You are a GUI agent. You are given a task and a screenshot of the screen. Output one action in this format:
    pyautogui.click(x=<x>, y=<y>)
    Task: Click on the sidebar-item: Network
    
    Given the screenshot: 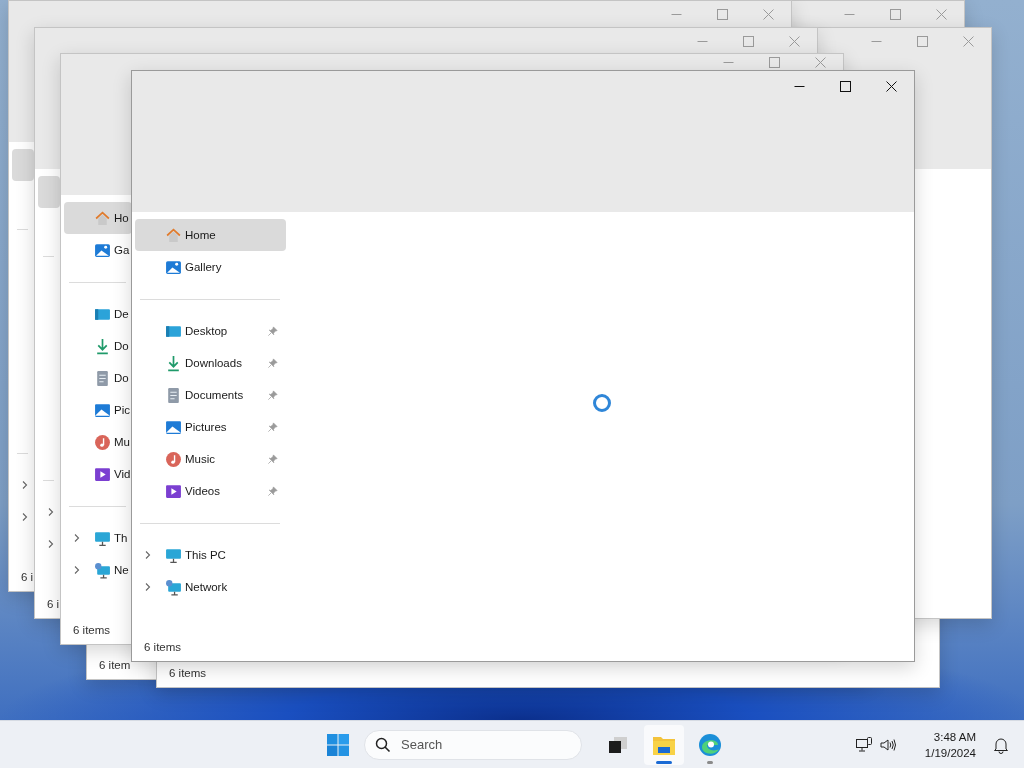 What is the action you would take?
    pyautogui.click(x=210, y=587)
    